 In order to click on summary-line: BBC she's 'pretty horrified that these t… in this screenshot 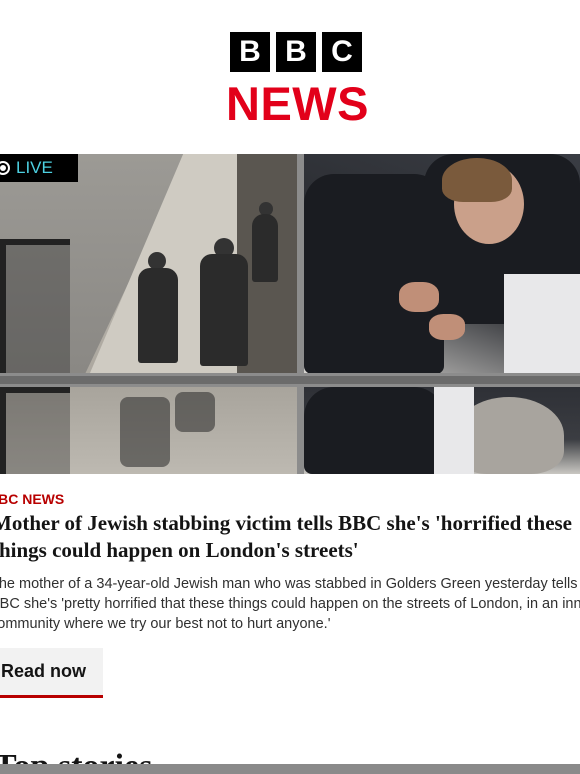, I will do `click(290, 604)`.